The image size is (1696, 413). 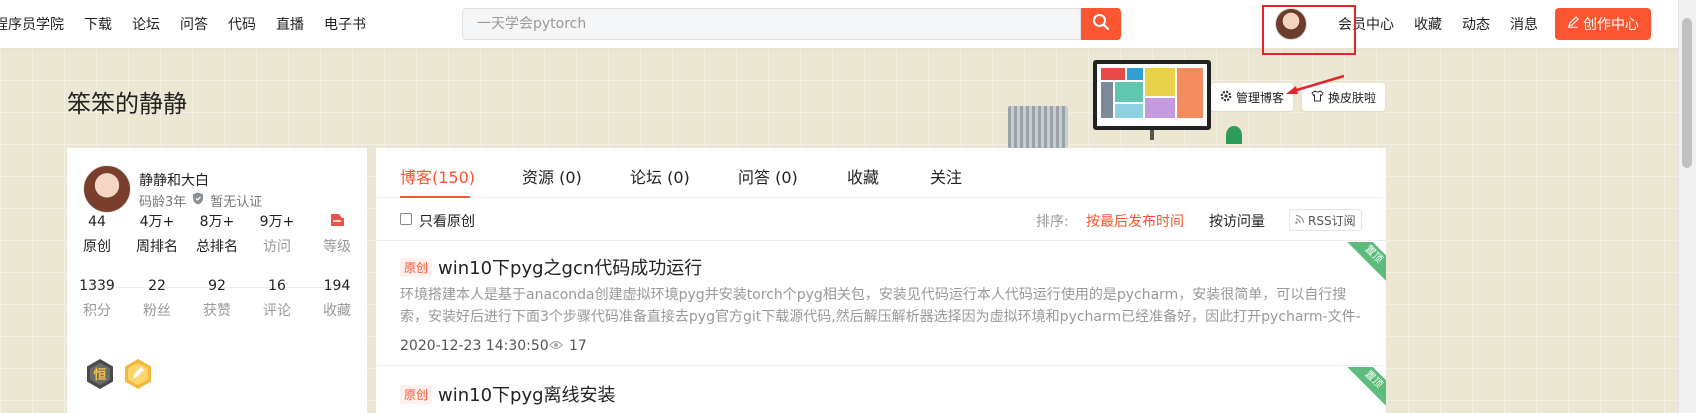 I want to click on stat-comments: 16 评论, so click(x=277, y=298).